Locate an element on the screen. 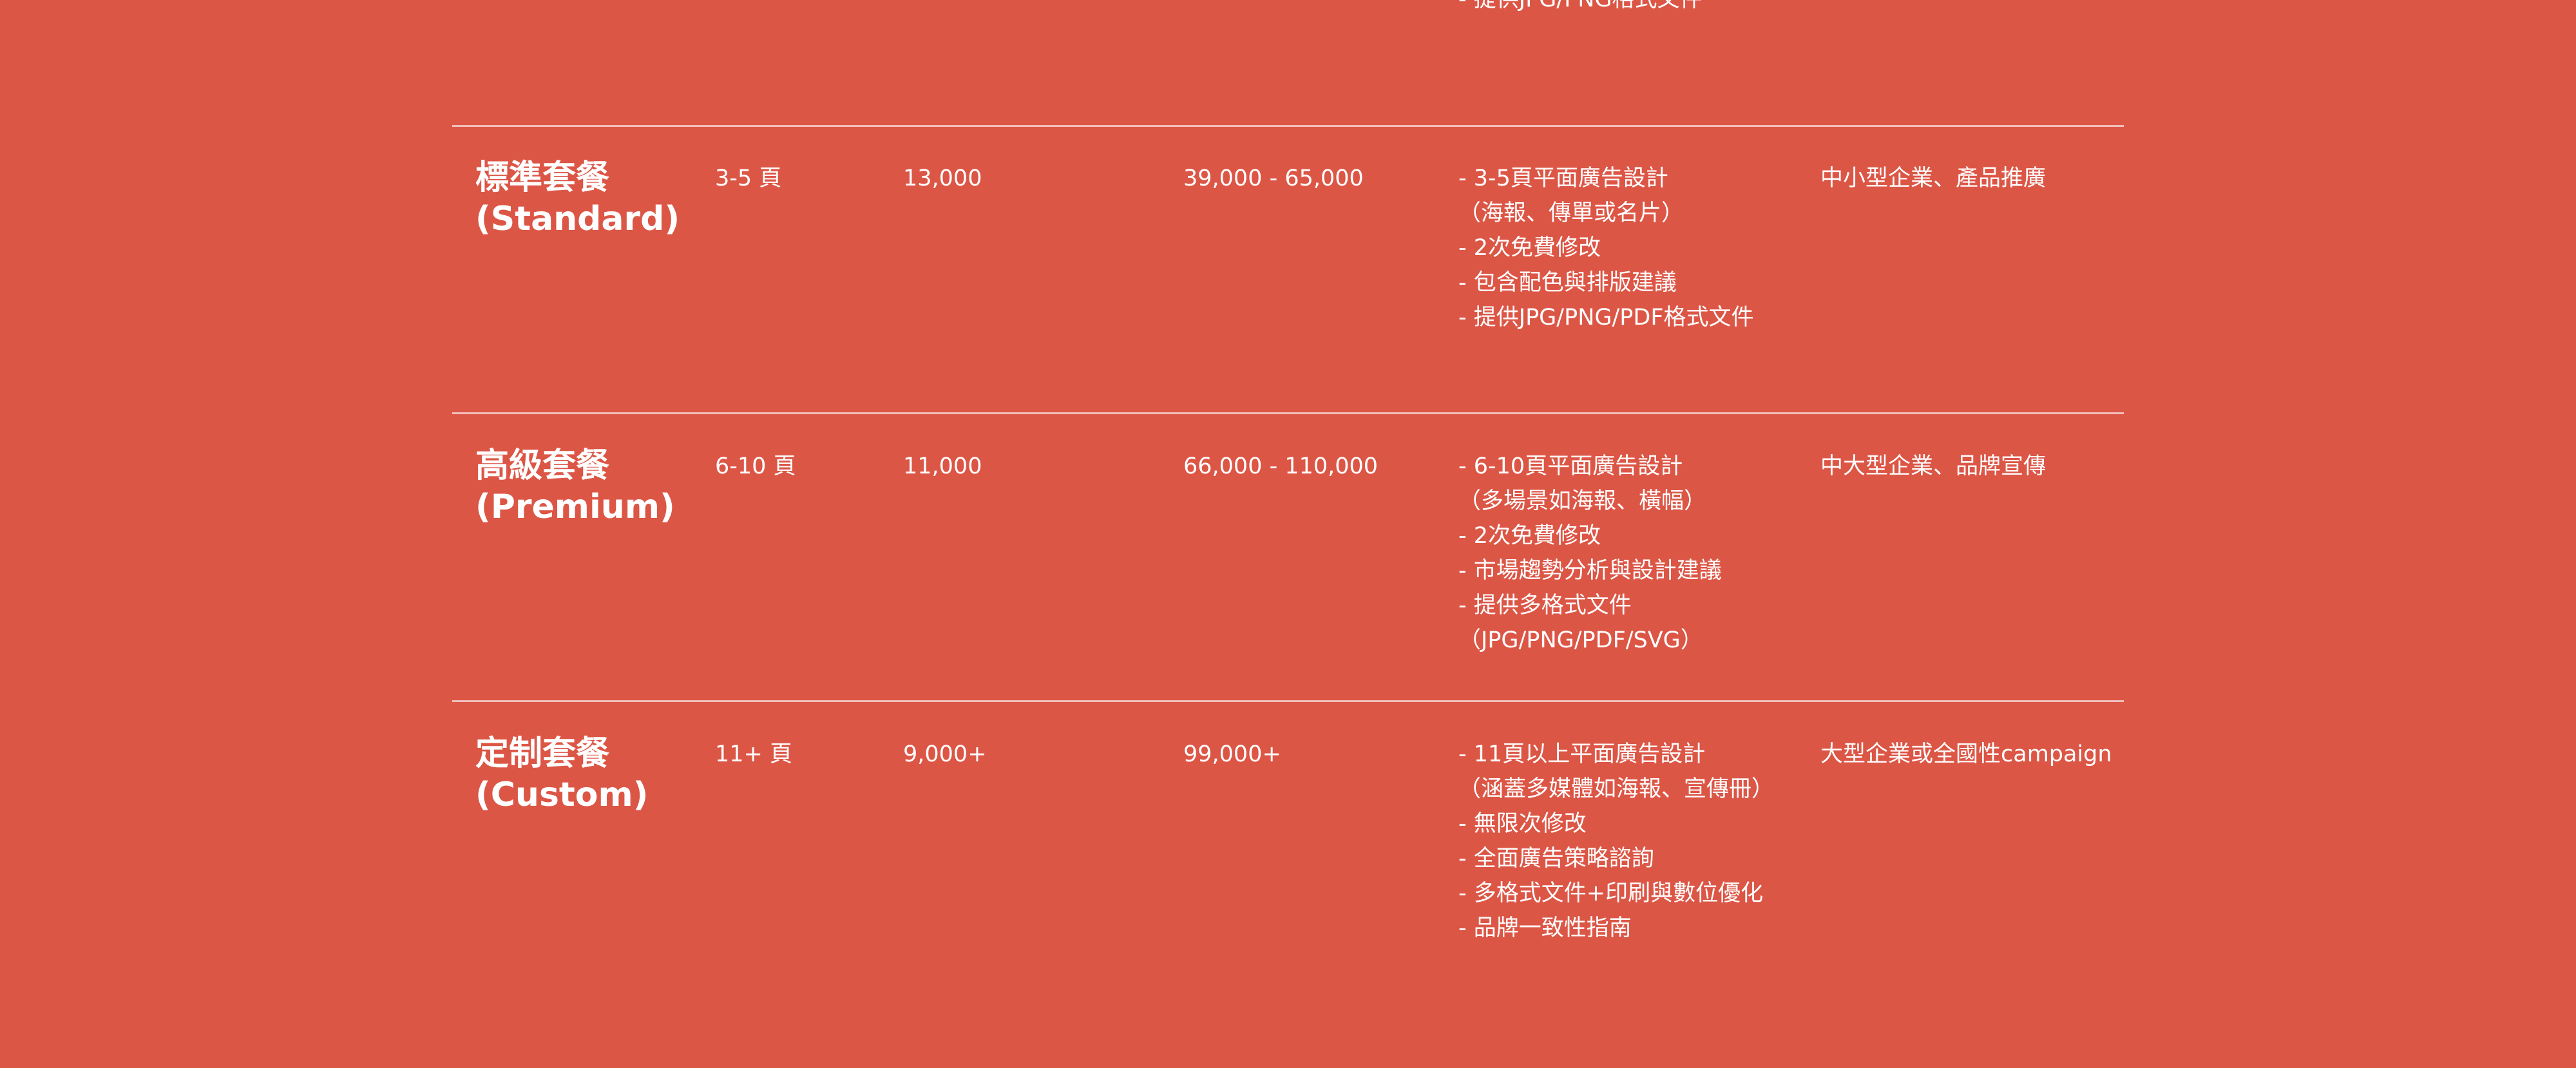 This screenshot has width=2576, height=1068. package-target-audience: 中小型企業、產品推廣 is located at coordinates (1933, 178).